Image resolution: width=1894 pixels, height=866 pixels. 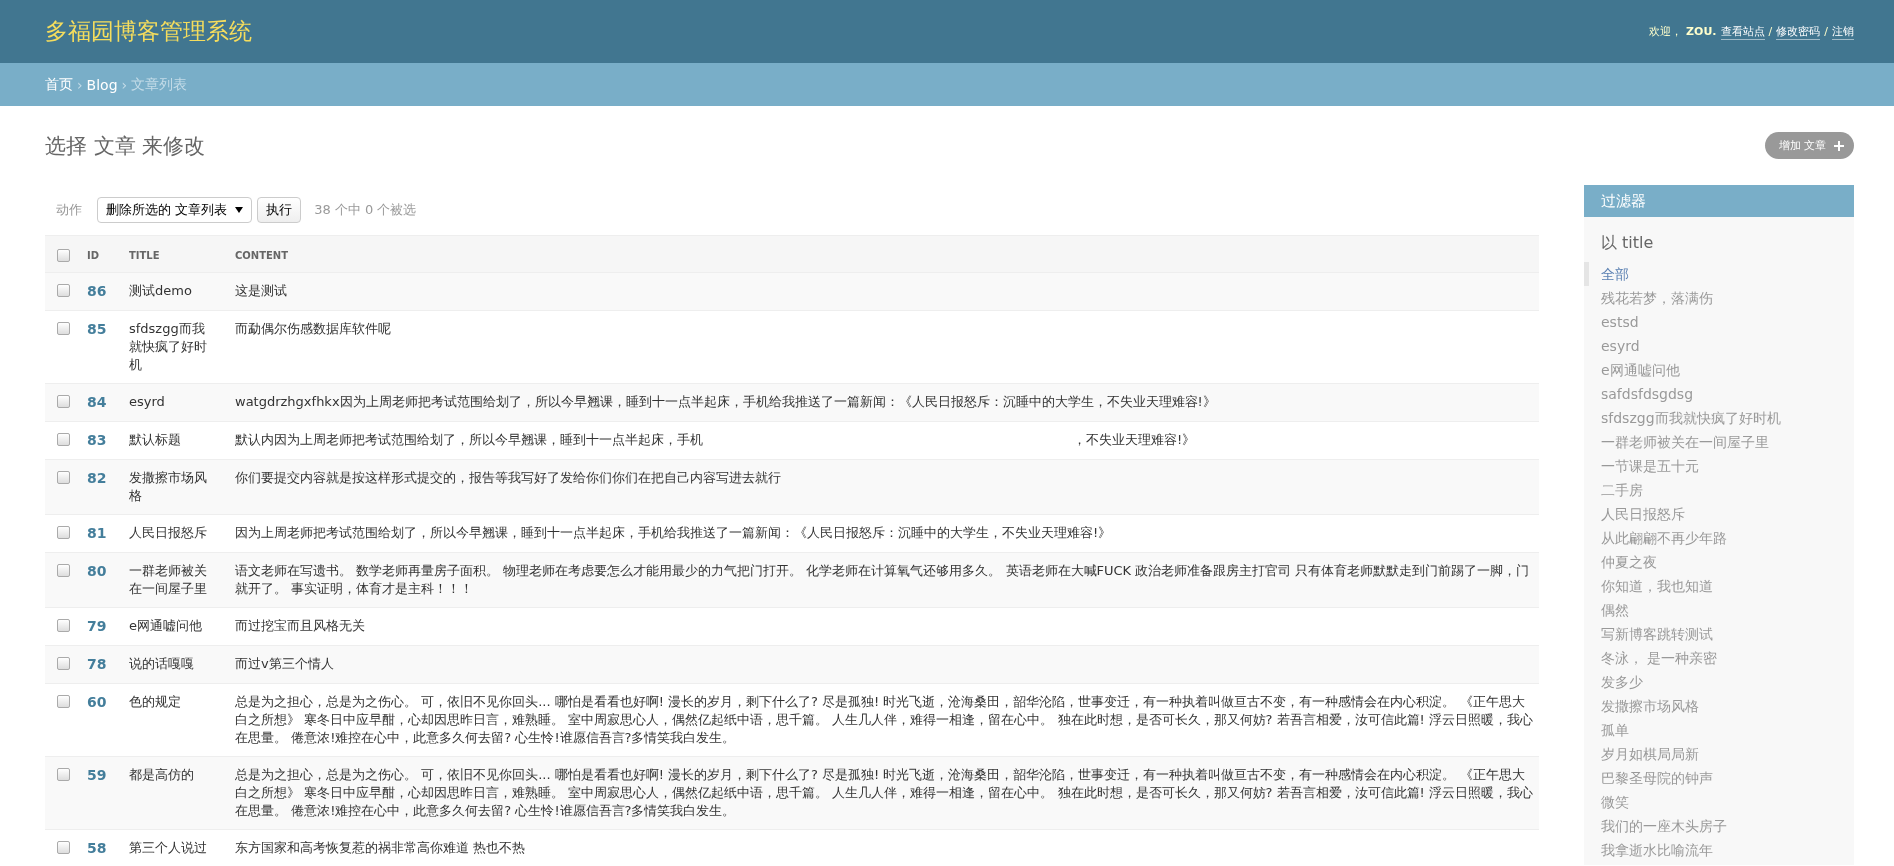 I want to click on content-cell: 东方国家和高考恢复惹的祸非常高你难道 热也不热, so click(x=380, y=848).